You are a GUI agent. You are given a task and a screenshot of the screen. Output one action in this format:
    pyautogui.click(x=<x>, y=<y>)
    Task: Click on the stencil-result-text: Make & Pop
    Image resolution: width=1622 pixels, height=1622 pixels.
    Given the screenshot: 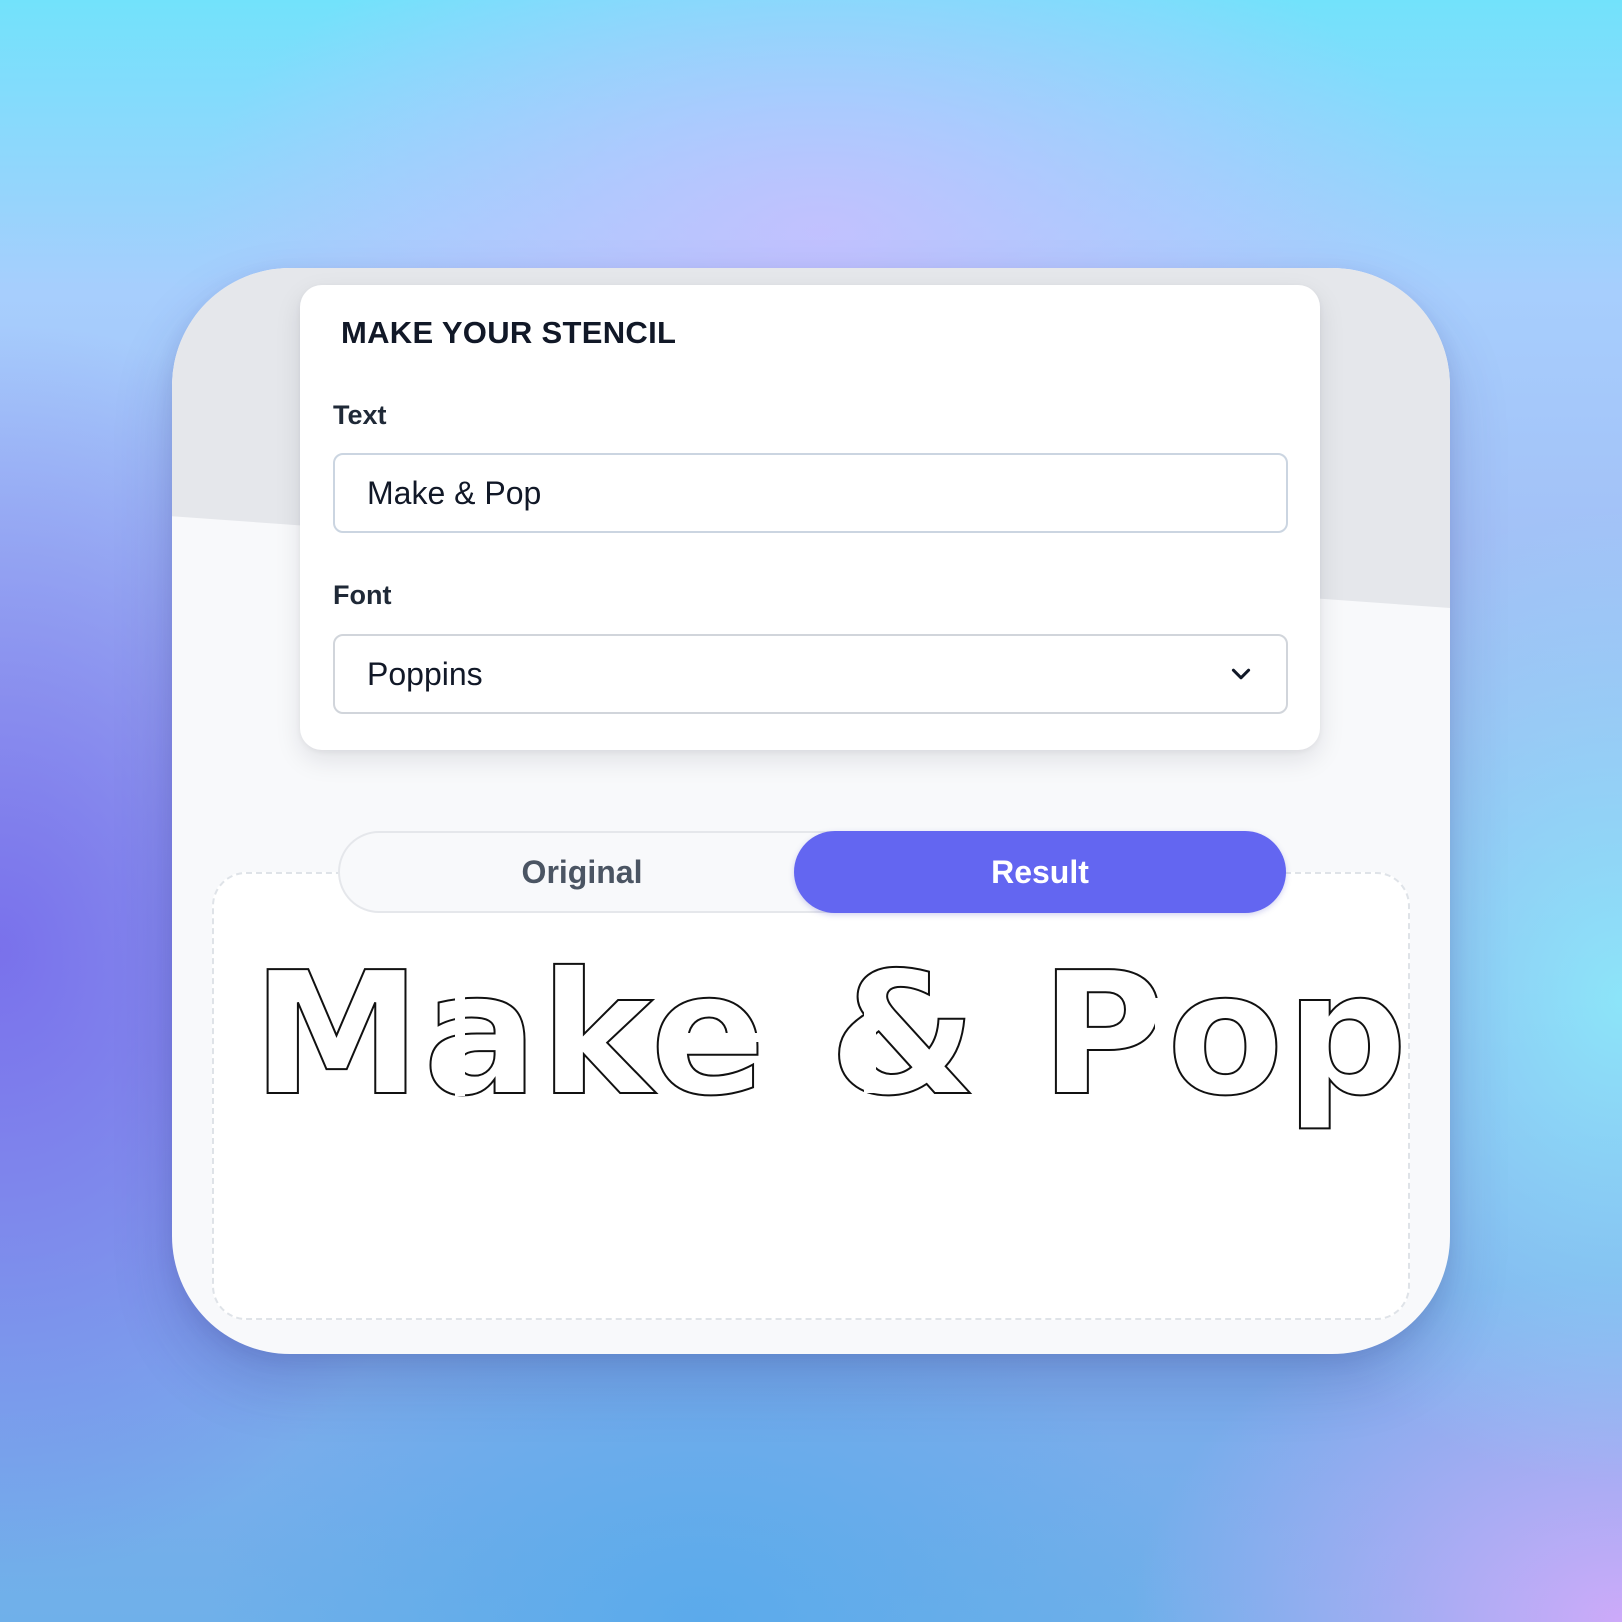 What is the action you would take?
    pyautogui.click(x=830, y=1035)
    